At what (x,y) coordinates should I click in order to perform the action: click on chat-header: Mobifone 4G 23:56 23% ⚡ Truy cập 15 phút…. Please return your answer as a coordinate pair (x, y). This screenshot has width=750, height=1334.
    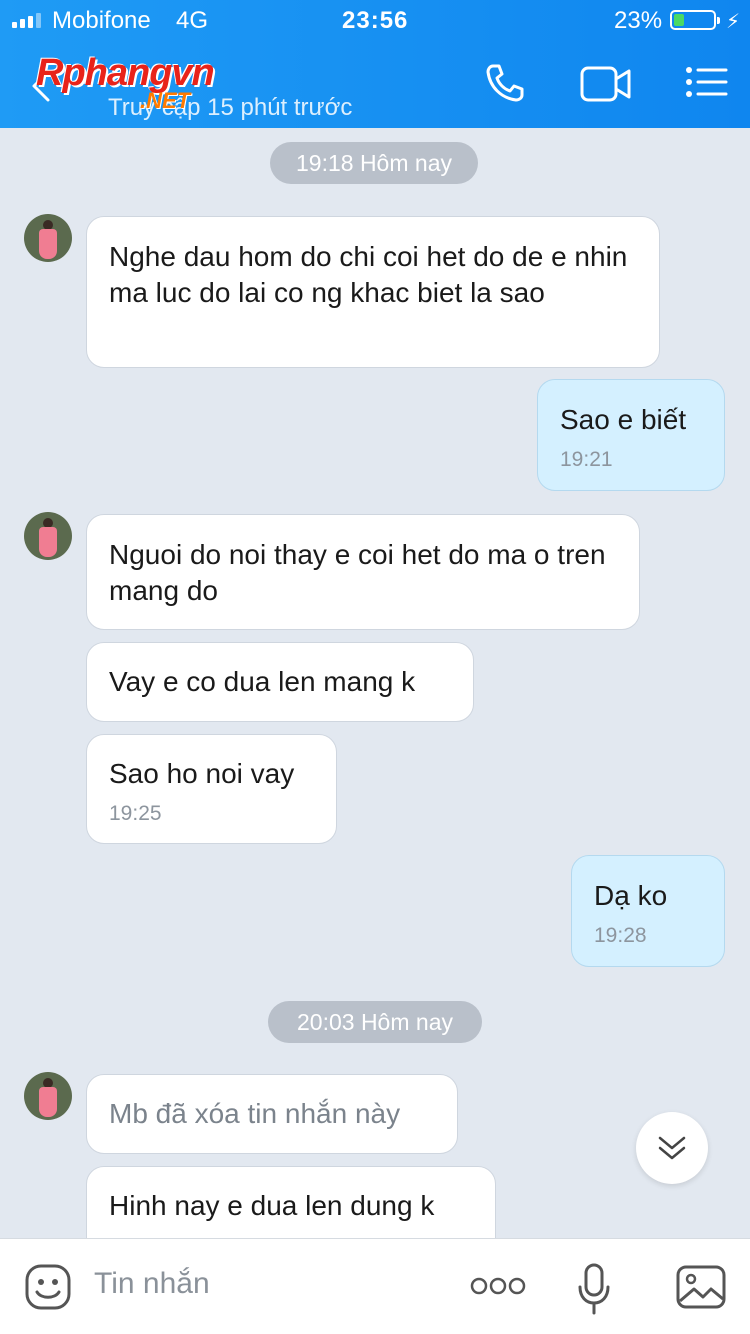
    Looking at the image, I should click on (375, 64).